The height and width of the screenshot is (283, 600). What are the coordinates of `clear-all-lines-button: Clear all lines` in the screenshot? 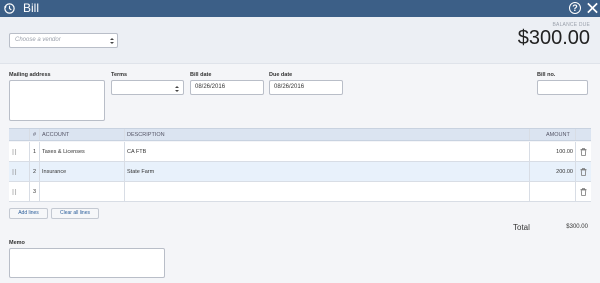 It's located at (75, 213).